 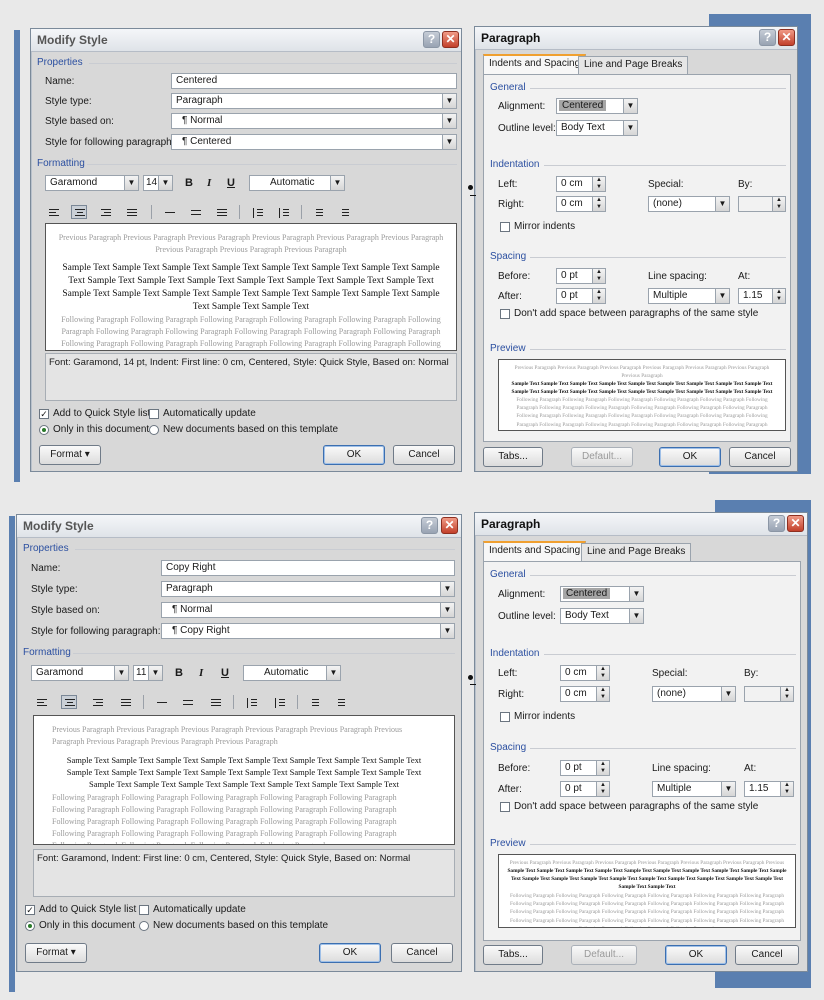 What do you see at coordinates (144, 926) in the screenshot?
I see `new-docs-radio` at bounding box center [144, 926].